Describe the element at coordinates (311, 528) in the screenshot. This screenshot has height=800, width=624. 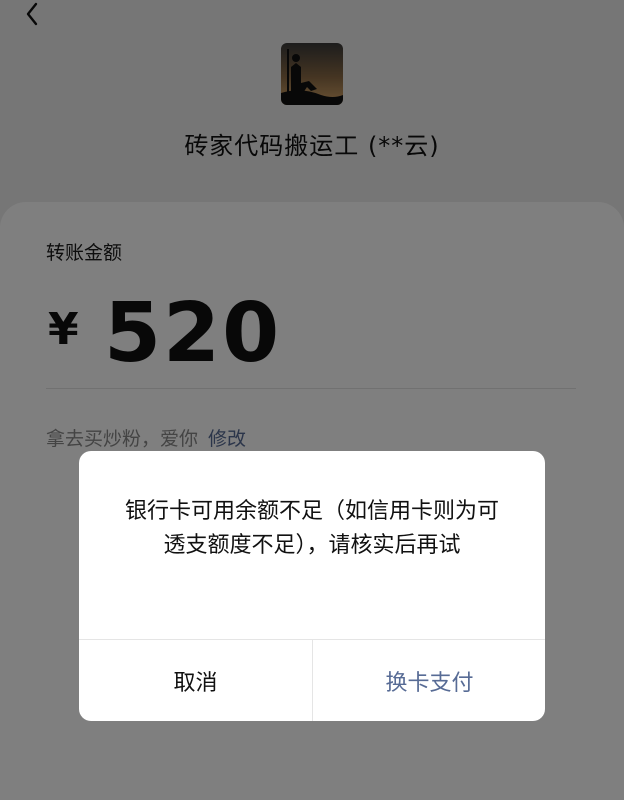
I see `dialog-message: 银行卡可用余额不足（如信用卡则为可透支额度不足），请核实后再试` at that location.